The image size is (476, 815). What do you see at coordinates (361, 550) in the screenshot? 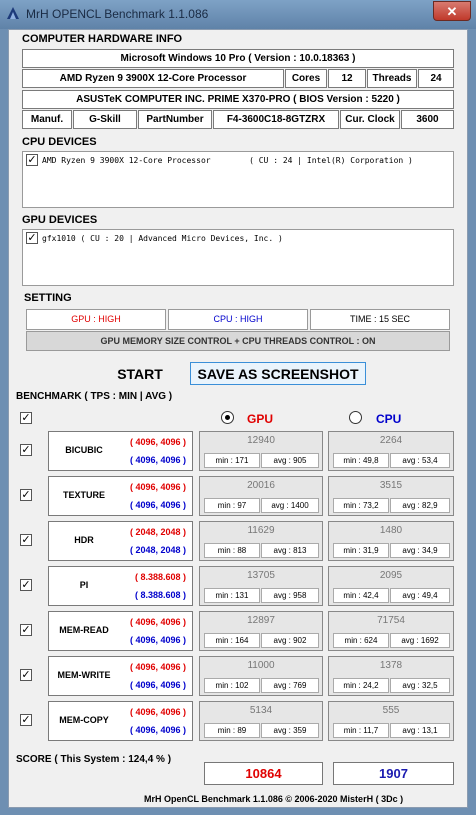
I see `cpu-min: min : 31,9` at bounding box center [361, 550].